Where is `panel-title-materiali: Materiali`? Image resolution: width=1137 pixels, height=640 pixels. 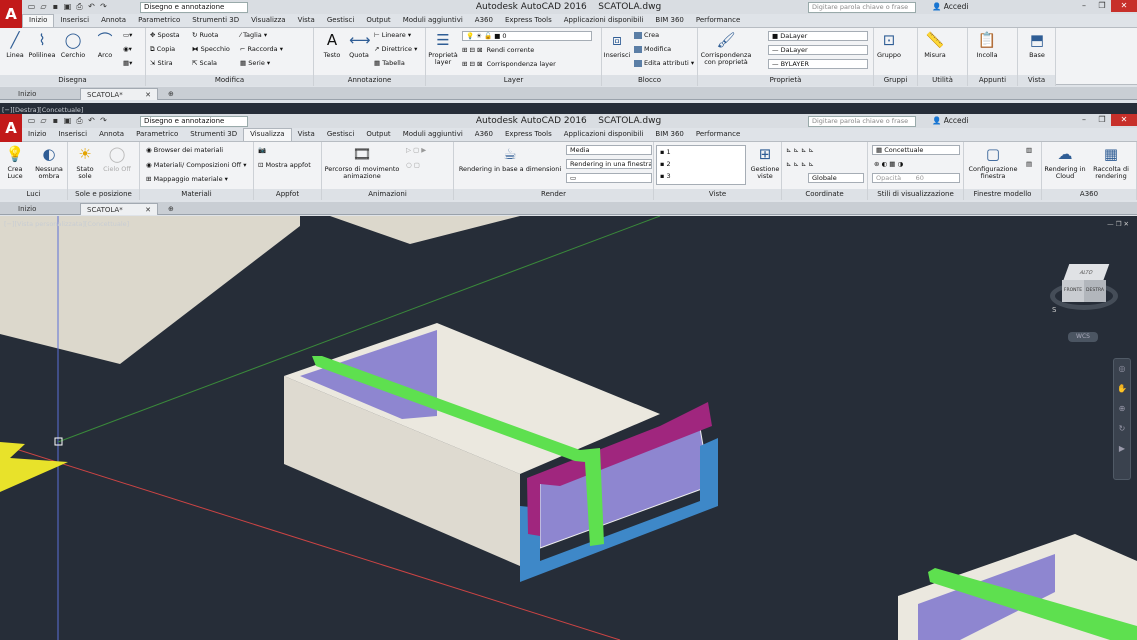 panel-title-materiali: Materiali is located at coordinates (196, 194).